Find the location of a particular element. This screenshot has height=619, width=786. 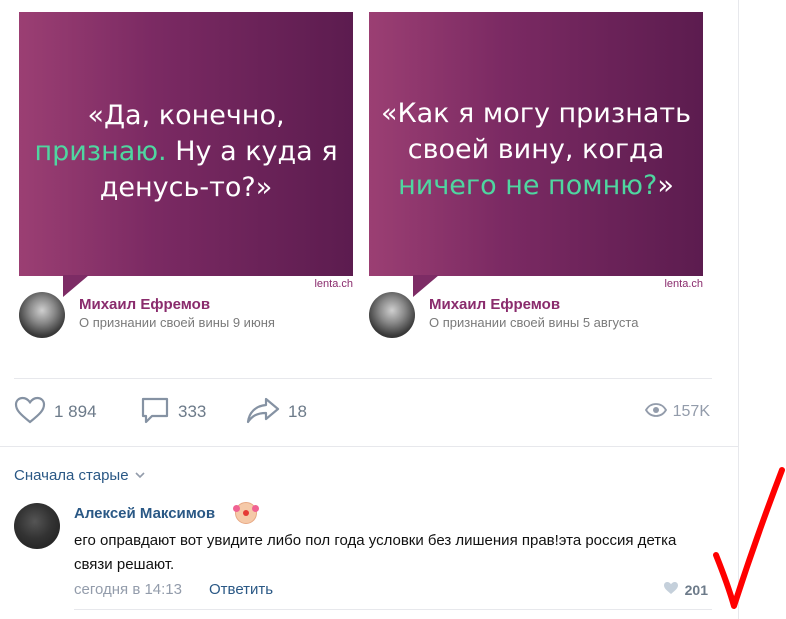

likes-count: 1 894 is located at coordinates (75, 411).